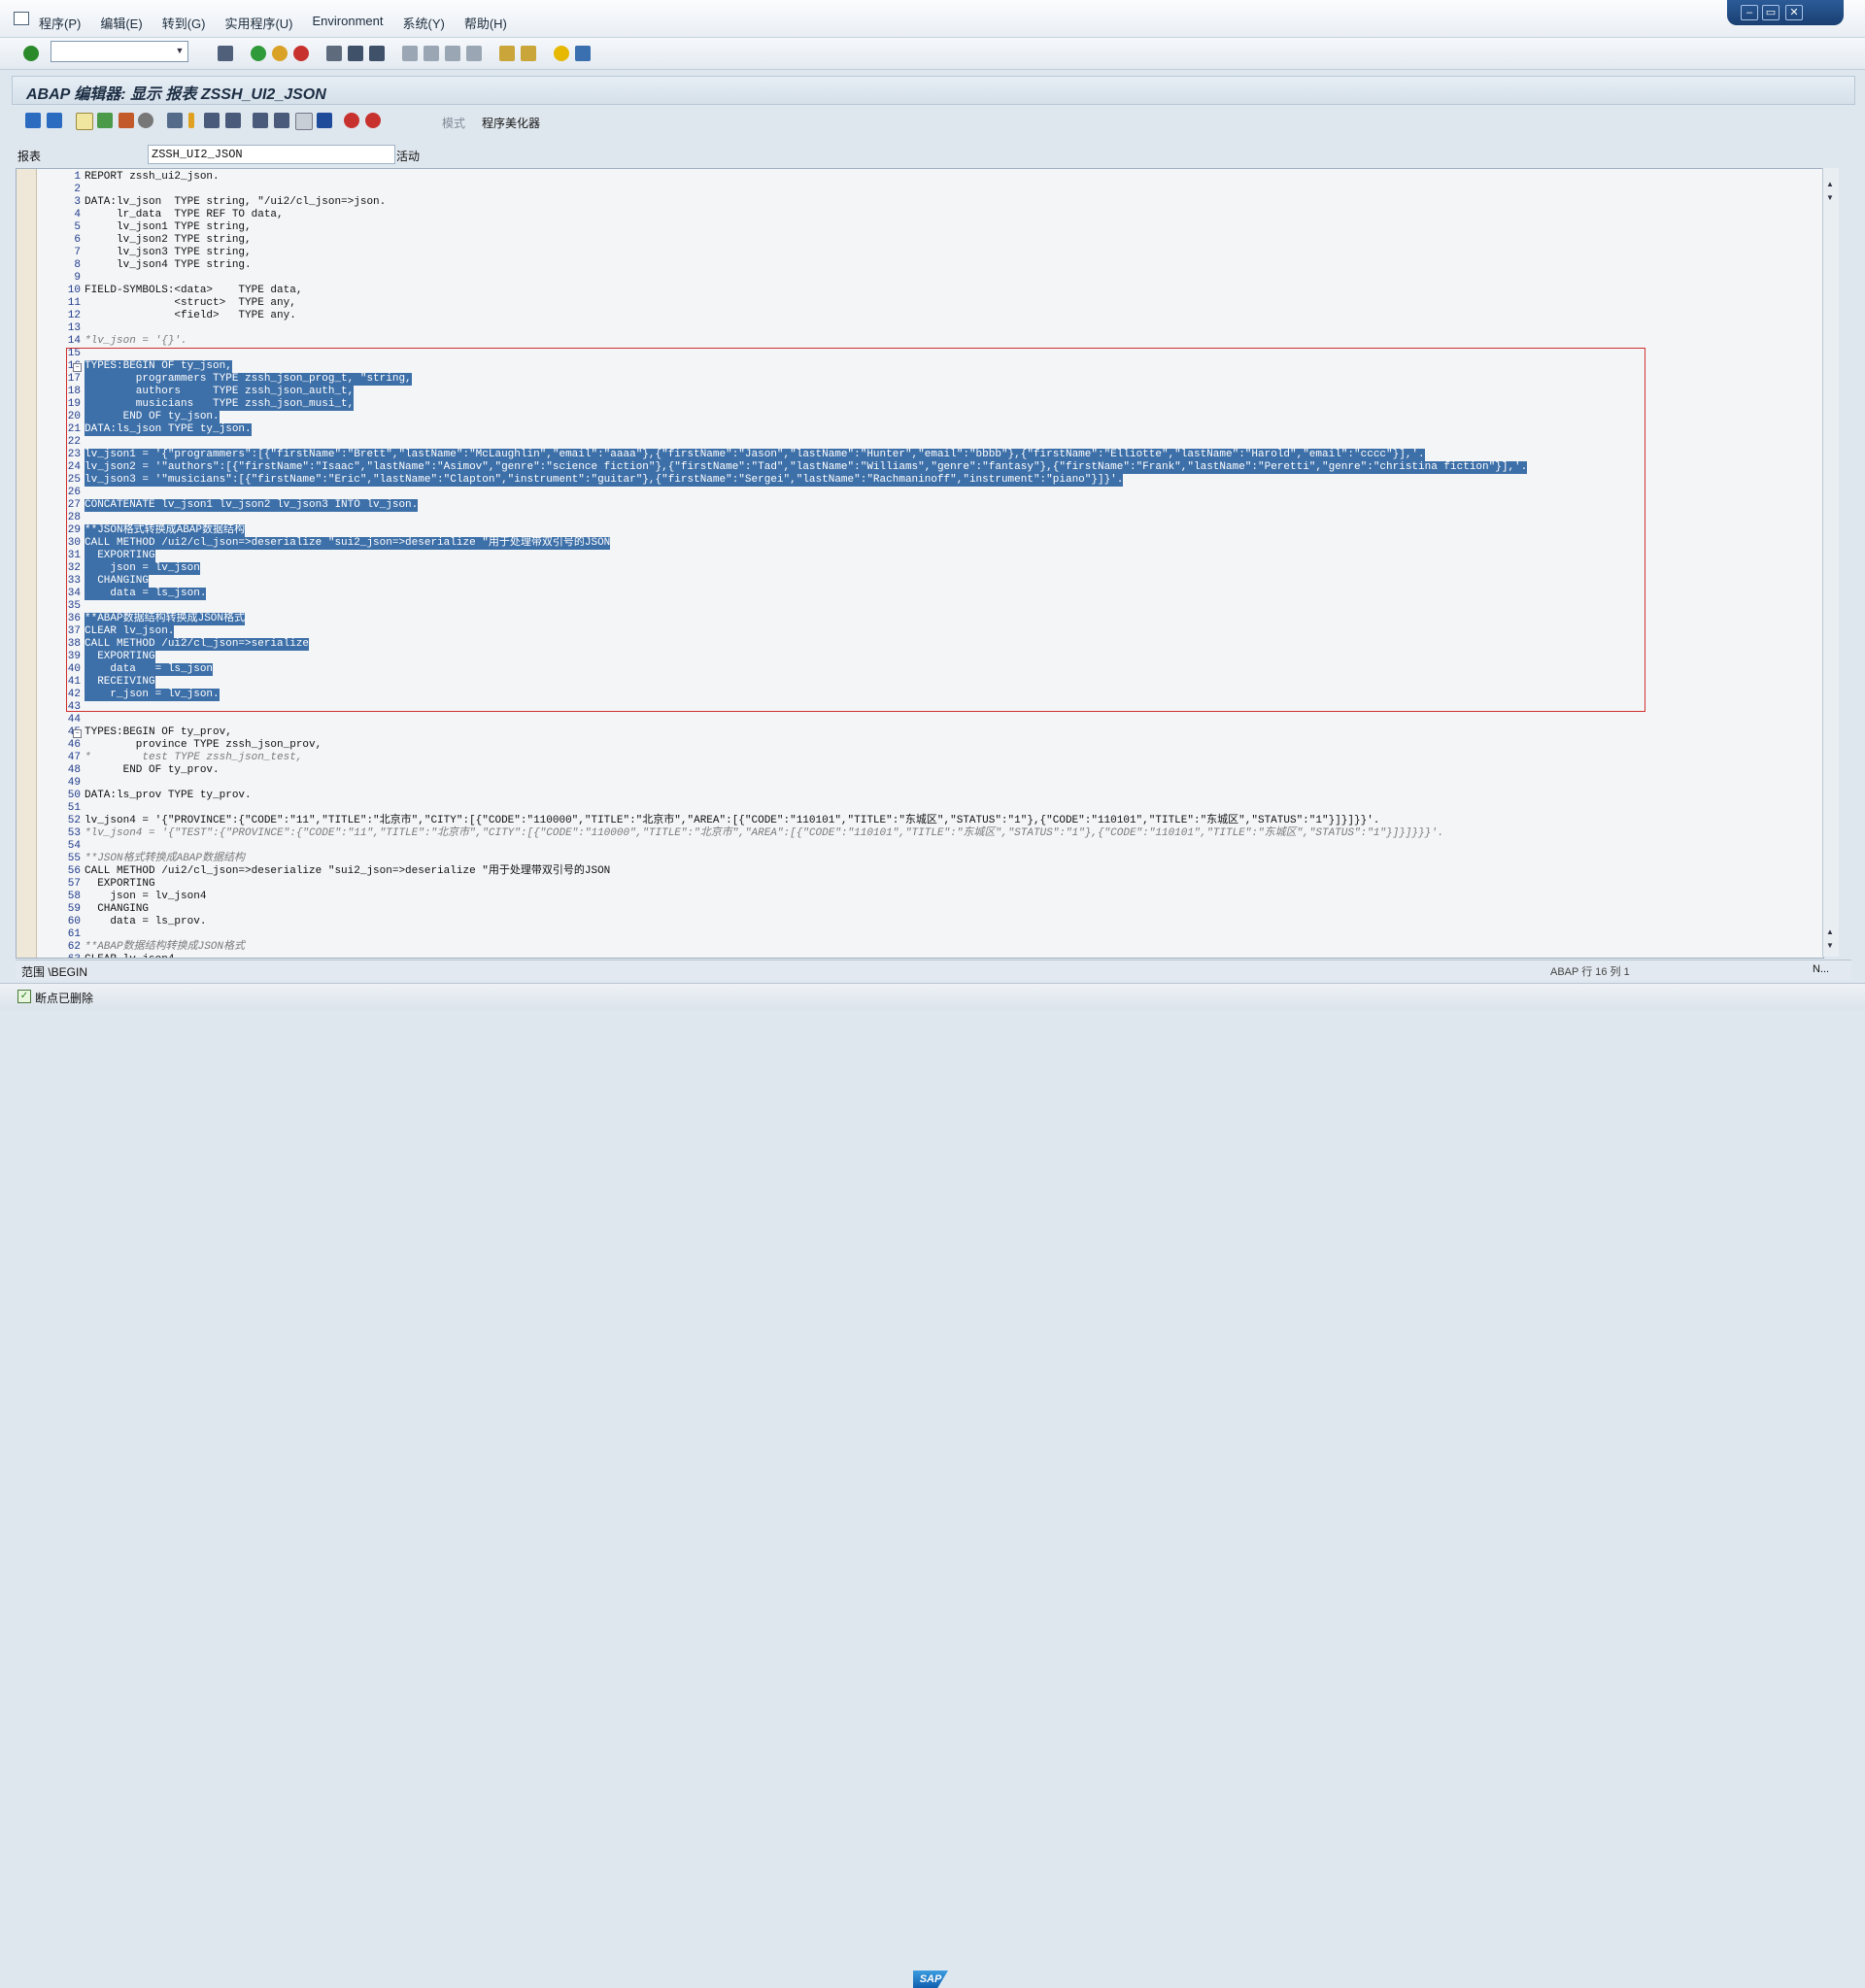 This screenshot has height=1988, width=1865. Describe the element at coordinates (165, 947) in the screenshot. I see `code-line: **ABAP数据结构转换成JSON格式` at that location.